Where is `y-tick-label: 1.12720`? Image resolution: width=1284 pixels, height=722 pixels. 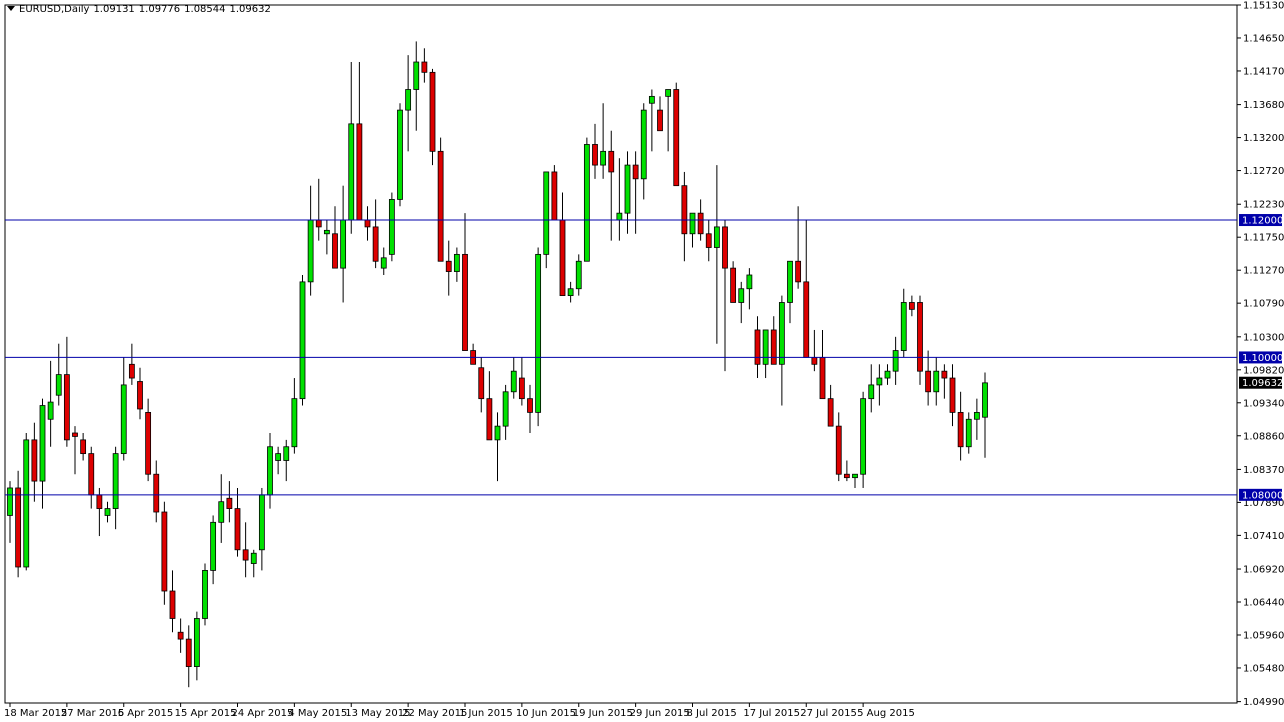
y-tick-label: 1.12720 is located at coordinates (1263, 171).